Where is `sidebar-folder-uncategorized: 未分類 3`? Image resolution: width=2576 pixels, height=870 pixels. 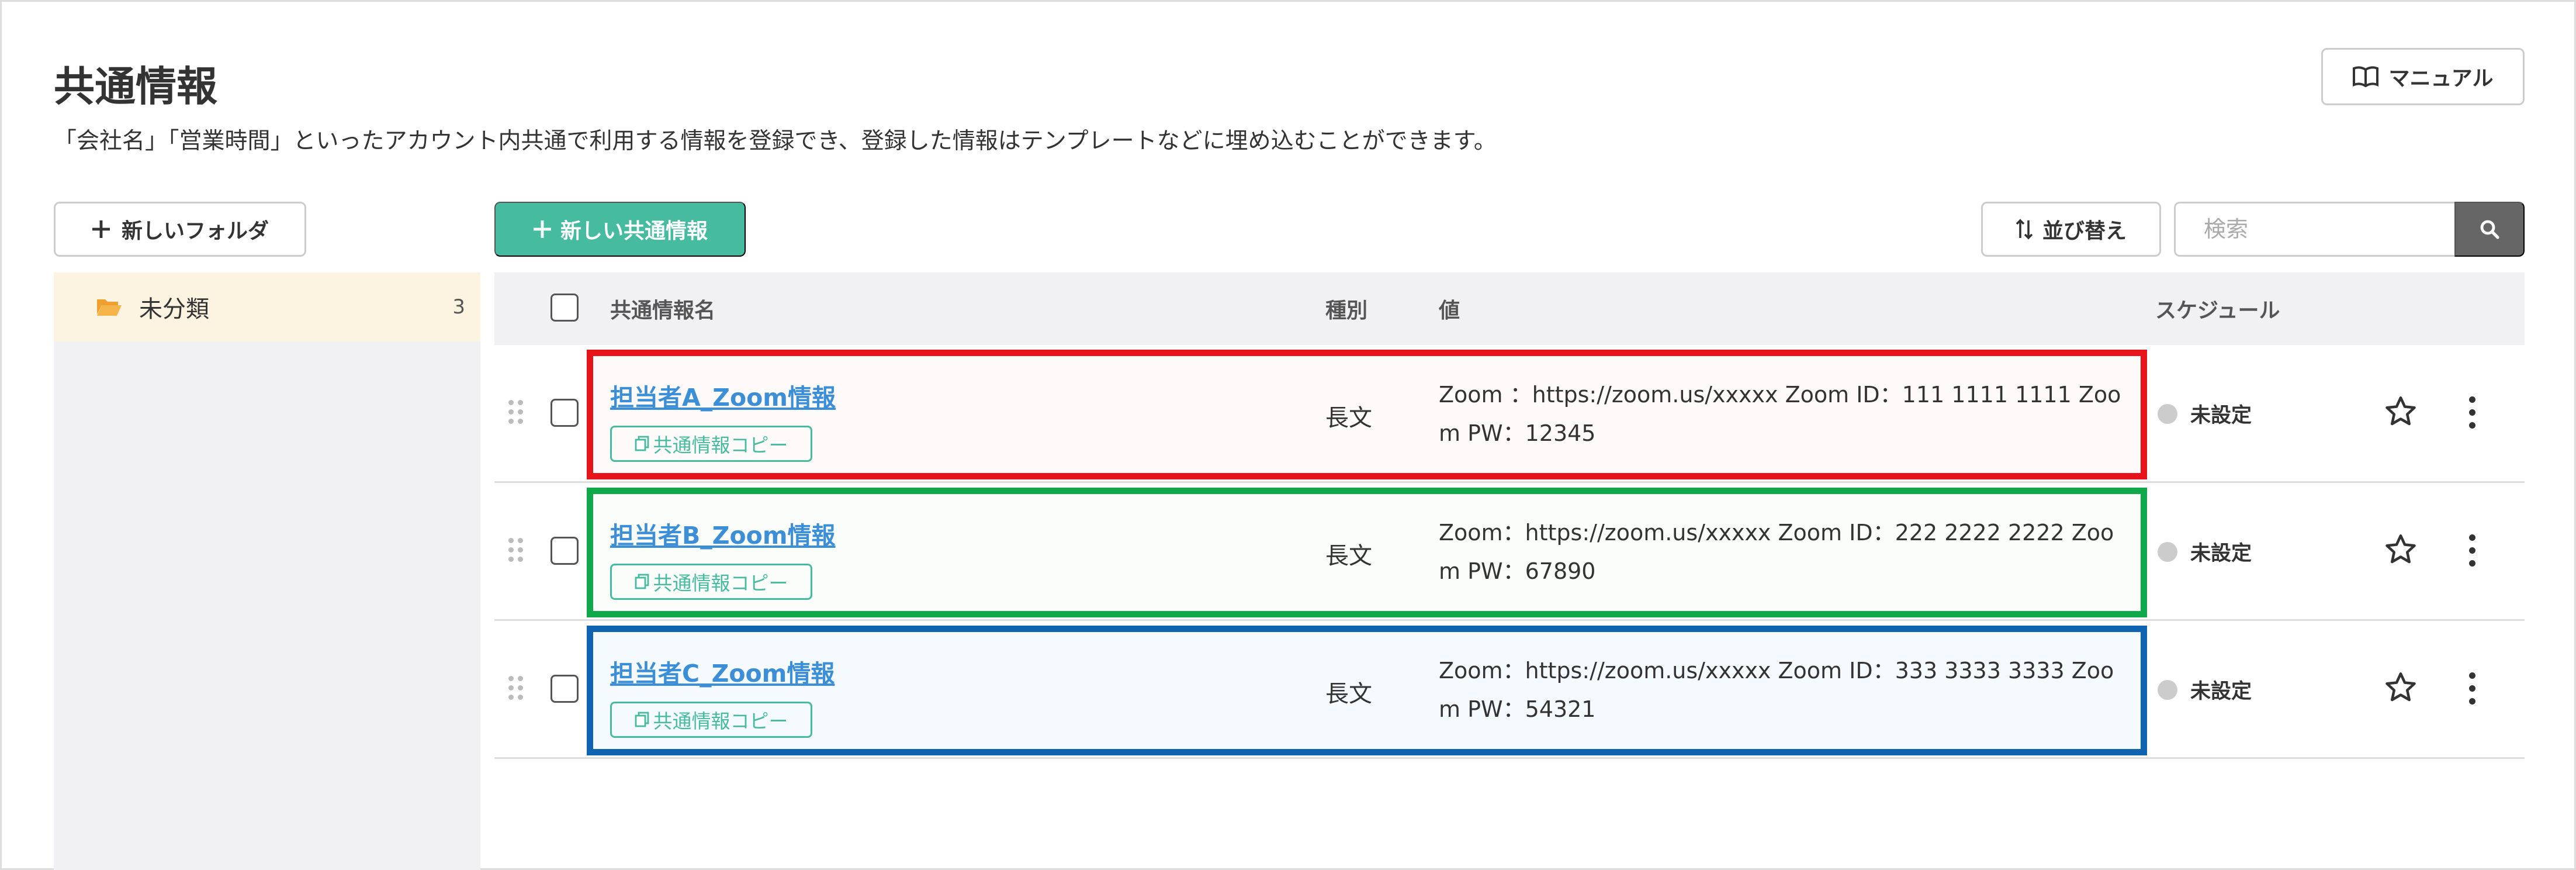 sidebar-folder-uncategorized: 未分類 3 is located at coordinates (267, 307).